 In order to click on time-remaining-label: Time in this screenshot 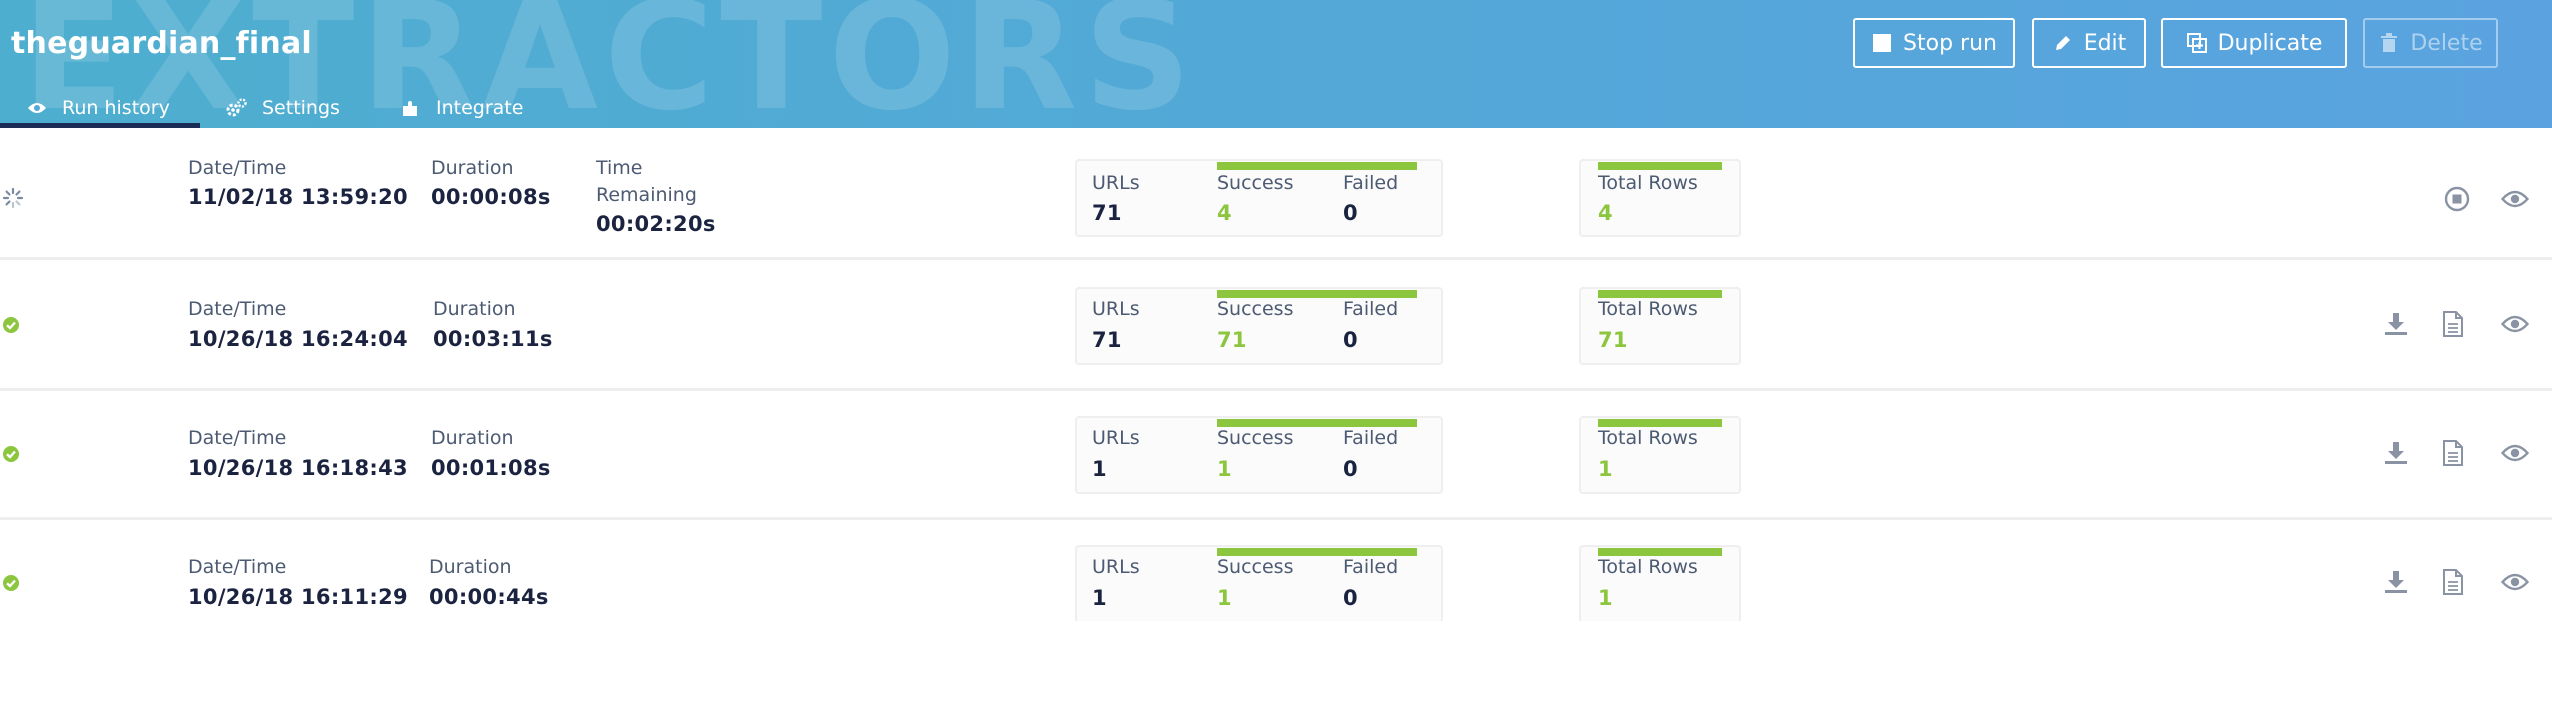, I will do `click(619, 168)`.